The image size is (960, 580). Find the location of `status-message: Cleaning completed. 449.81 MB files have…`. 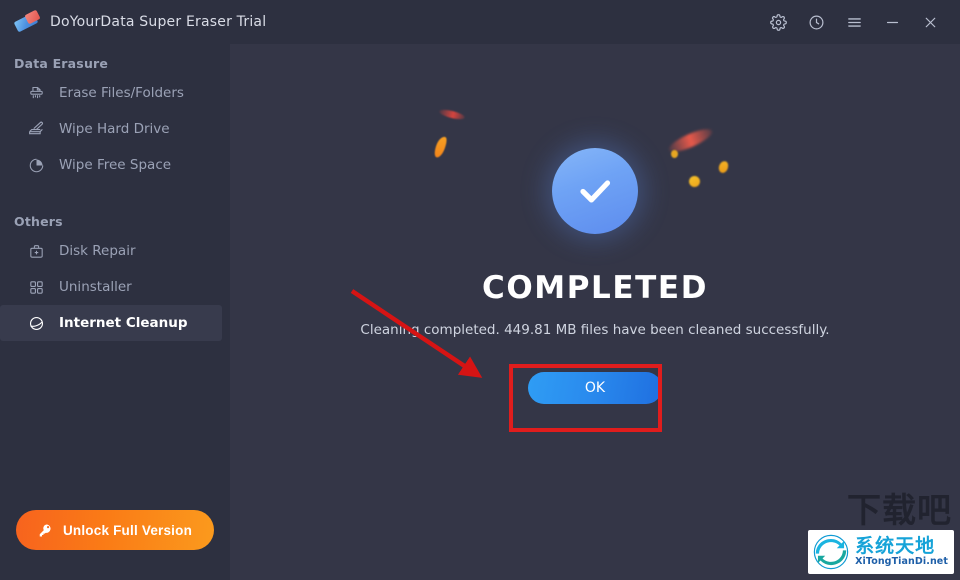

status-message: Cleaning completed. 449.81 MB files have… is located at coordinates (595, 330).